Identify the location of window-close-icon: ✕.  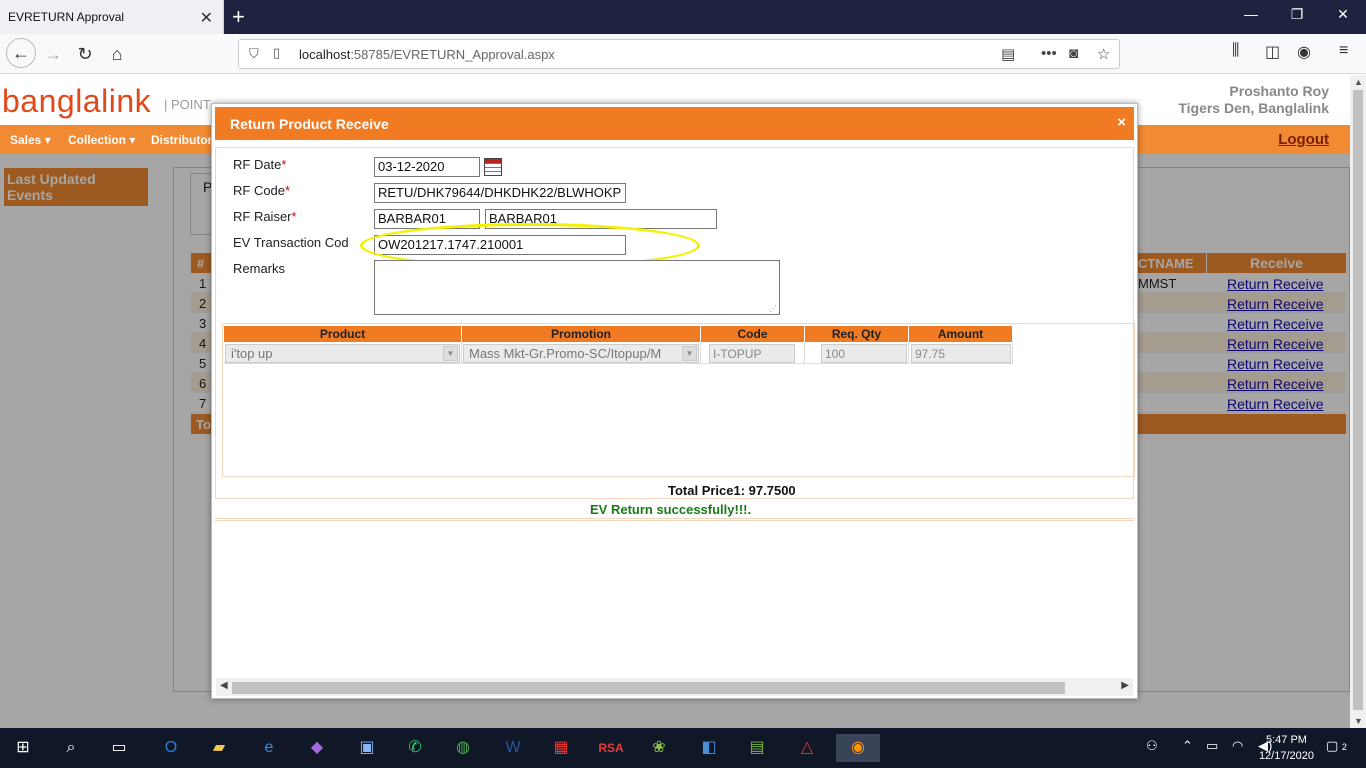
(1343, 14).